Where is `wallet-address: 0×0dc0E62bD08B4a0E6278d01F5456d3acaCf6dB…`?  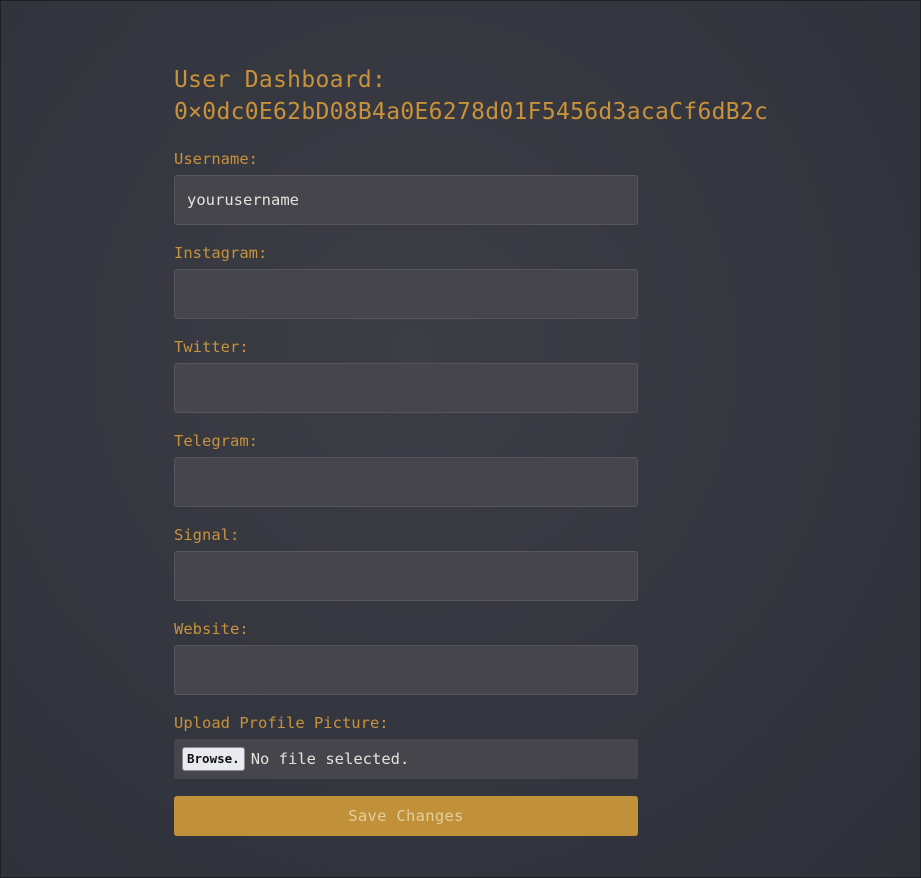
wallet-address: 0×0dc0E62bD08B4a0E6278d01F5456d3acaCf6dB… is located at coordinates (471, 112).